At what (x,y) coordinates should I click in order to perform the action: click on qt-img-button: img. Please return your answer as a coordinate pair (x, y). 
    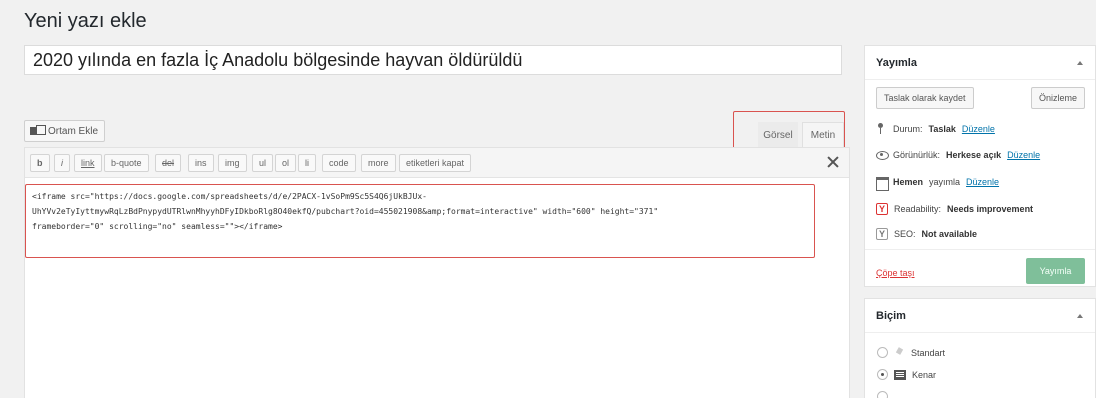
    Looking at the image, I should click on (232, 163).